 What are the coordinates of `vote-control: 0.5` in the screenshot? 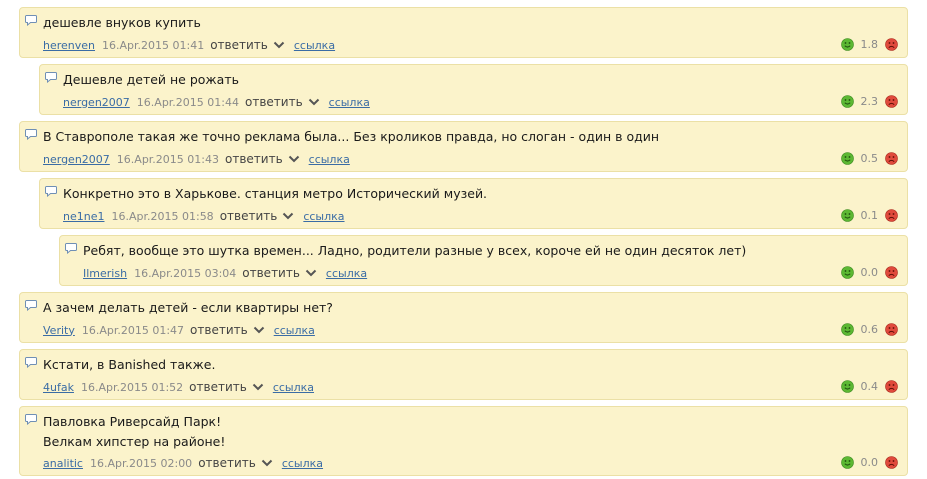 It's located at (869, 158).